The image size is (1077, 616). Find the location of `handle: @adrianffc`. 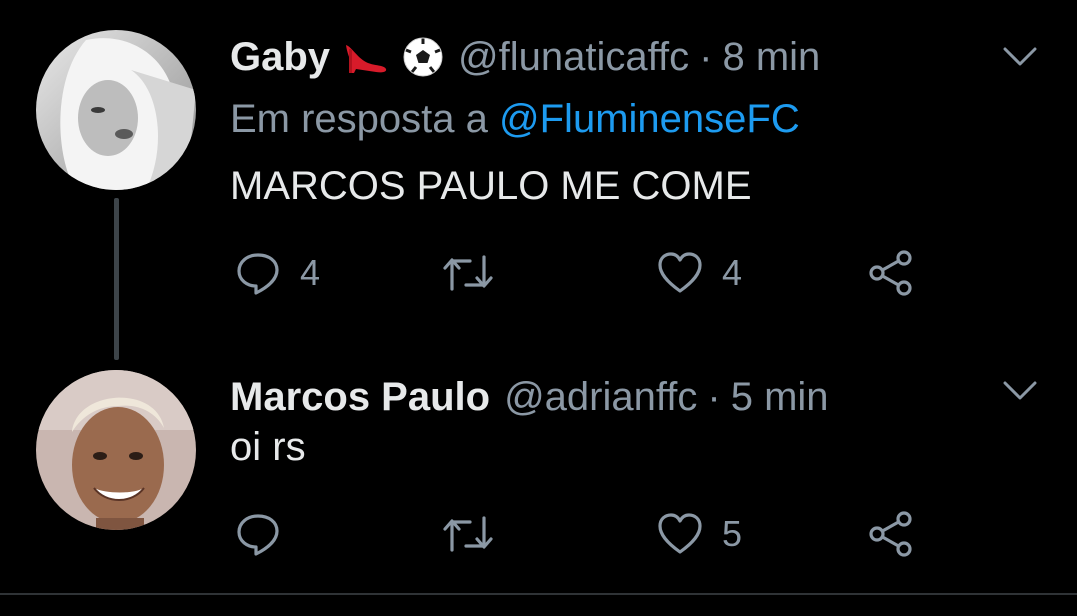

handle: @adrianffc is located at coordinates (600, 397).